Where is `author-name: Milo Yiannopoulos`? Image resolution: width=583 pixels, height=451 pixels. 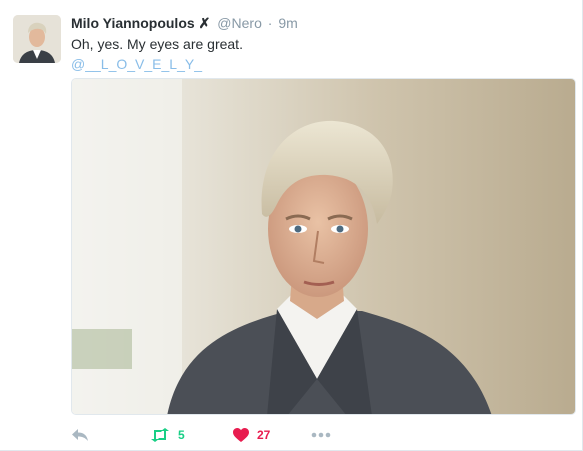
author-name: Milo Yiannopoulos is located at coordinates (133, 23).